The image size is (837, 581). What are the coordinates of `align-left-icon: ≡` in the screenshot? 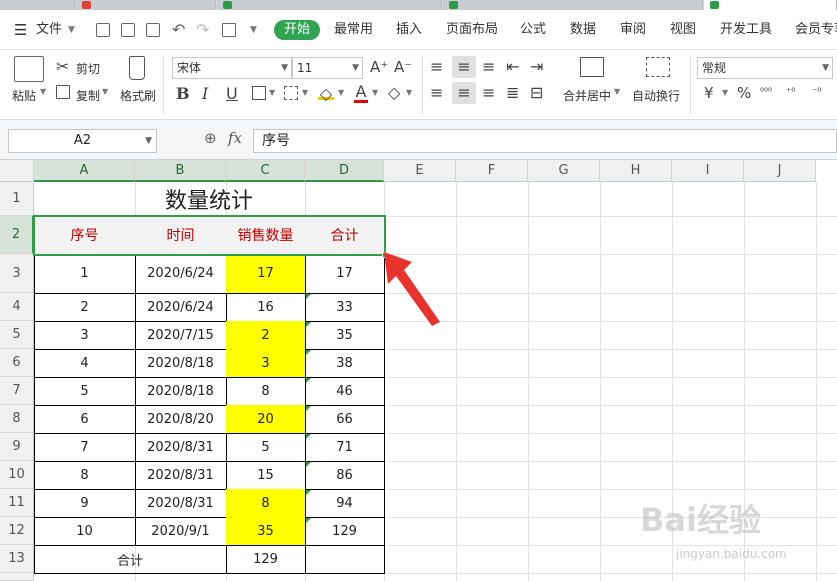 It's located at (436, 93).